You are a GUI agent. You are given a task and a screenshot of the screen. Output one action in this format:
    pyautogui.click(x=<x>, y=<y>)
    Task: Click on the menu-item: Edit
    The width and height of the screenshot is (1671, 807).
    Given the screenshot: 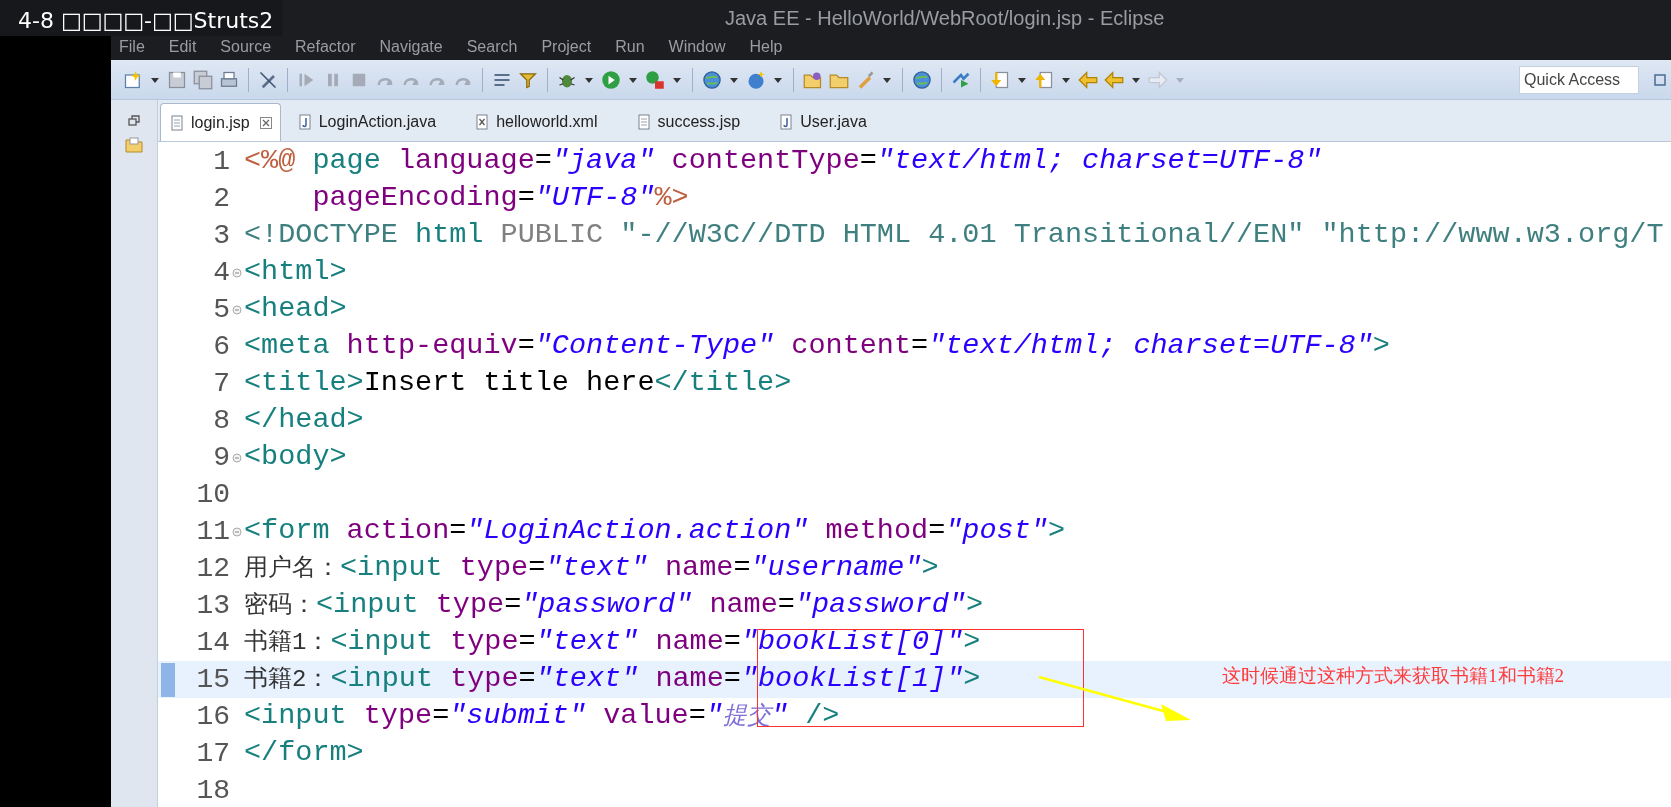 What is the action you would take?
    pyautogui.click(x=182, y=47)
    